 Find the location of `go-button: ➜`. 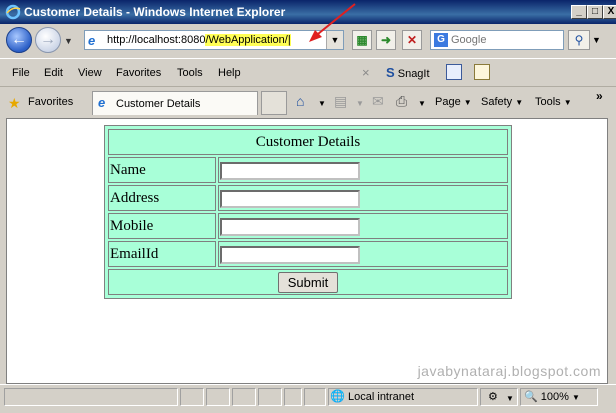

go-button: ➜ is located at coordinates (386, 40).